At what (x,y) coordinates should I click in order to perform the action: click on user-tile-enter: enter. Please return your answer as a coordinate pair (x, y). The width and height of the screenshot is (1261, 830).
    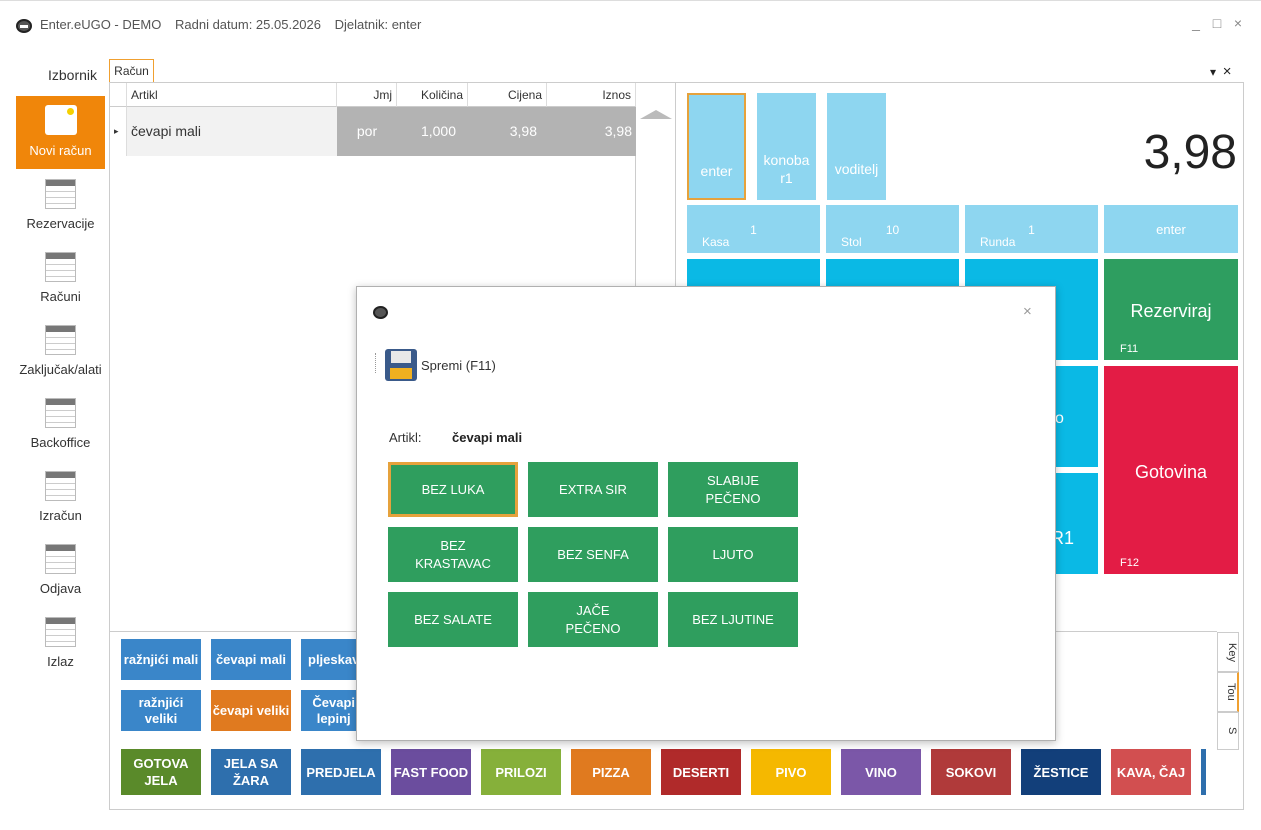
    Looking at the image, I should click on (716, 146).